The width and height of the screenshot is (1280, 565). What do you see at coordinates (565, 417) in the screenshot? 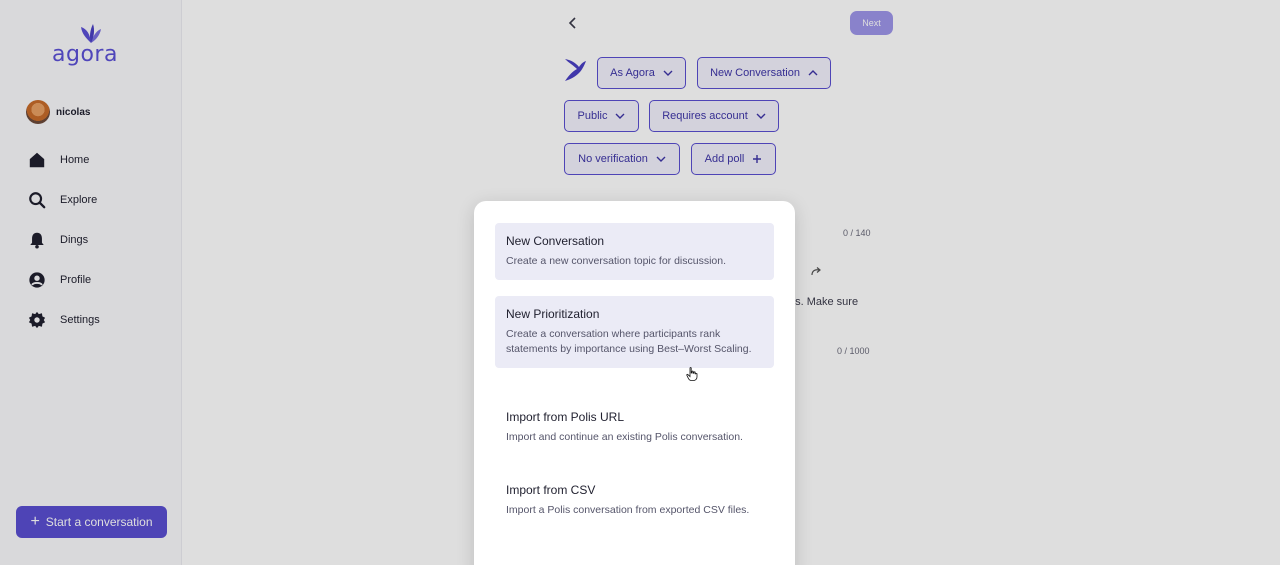
I see `menu-item-title: Import from Polis URL` at bounding box center [565, 417].